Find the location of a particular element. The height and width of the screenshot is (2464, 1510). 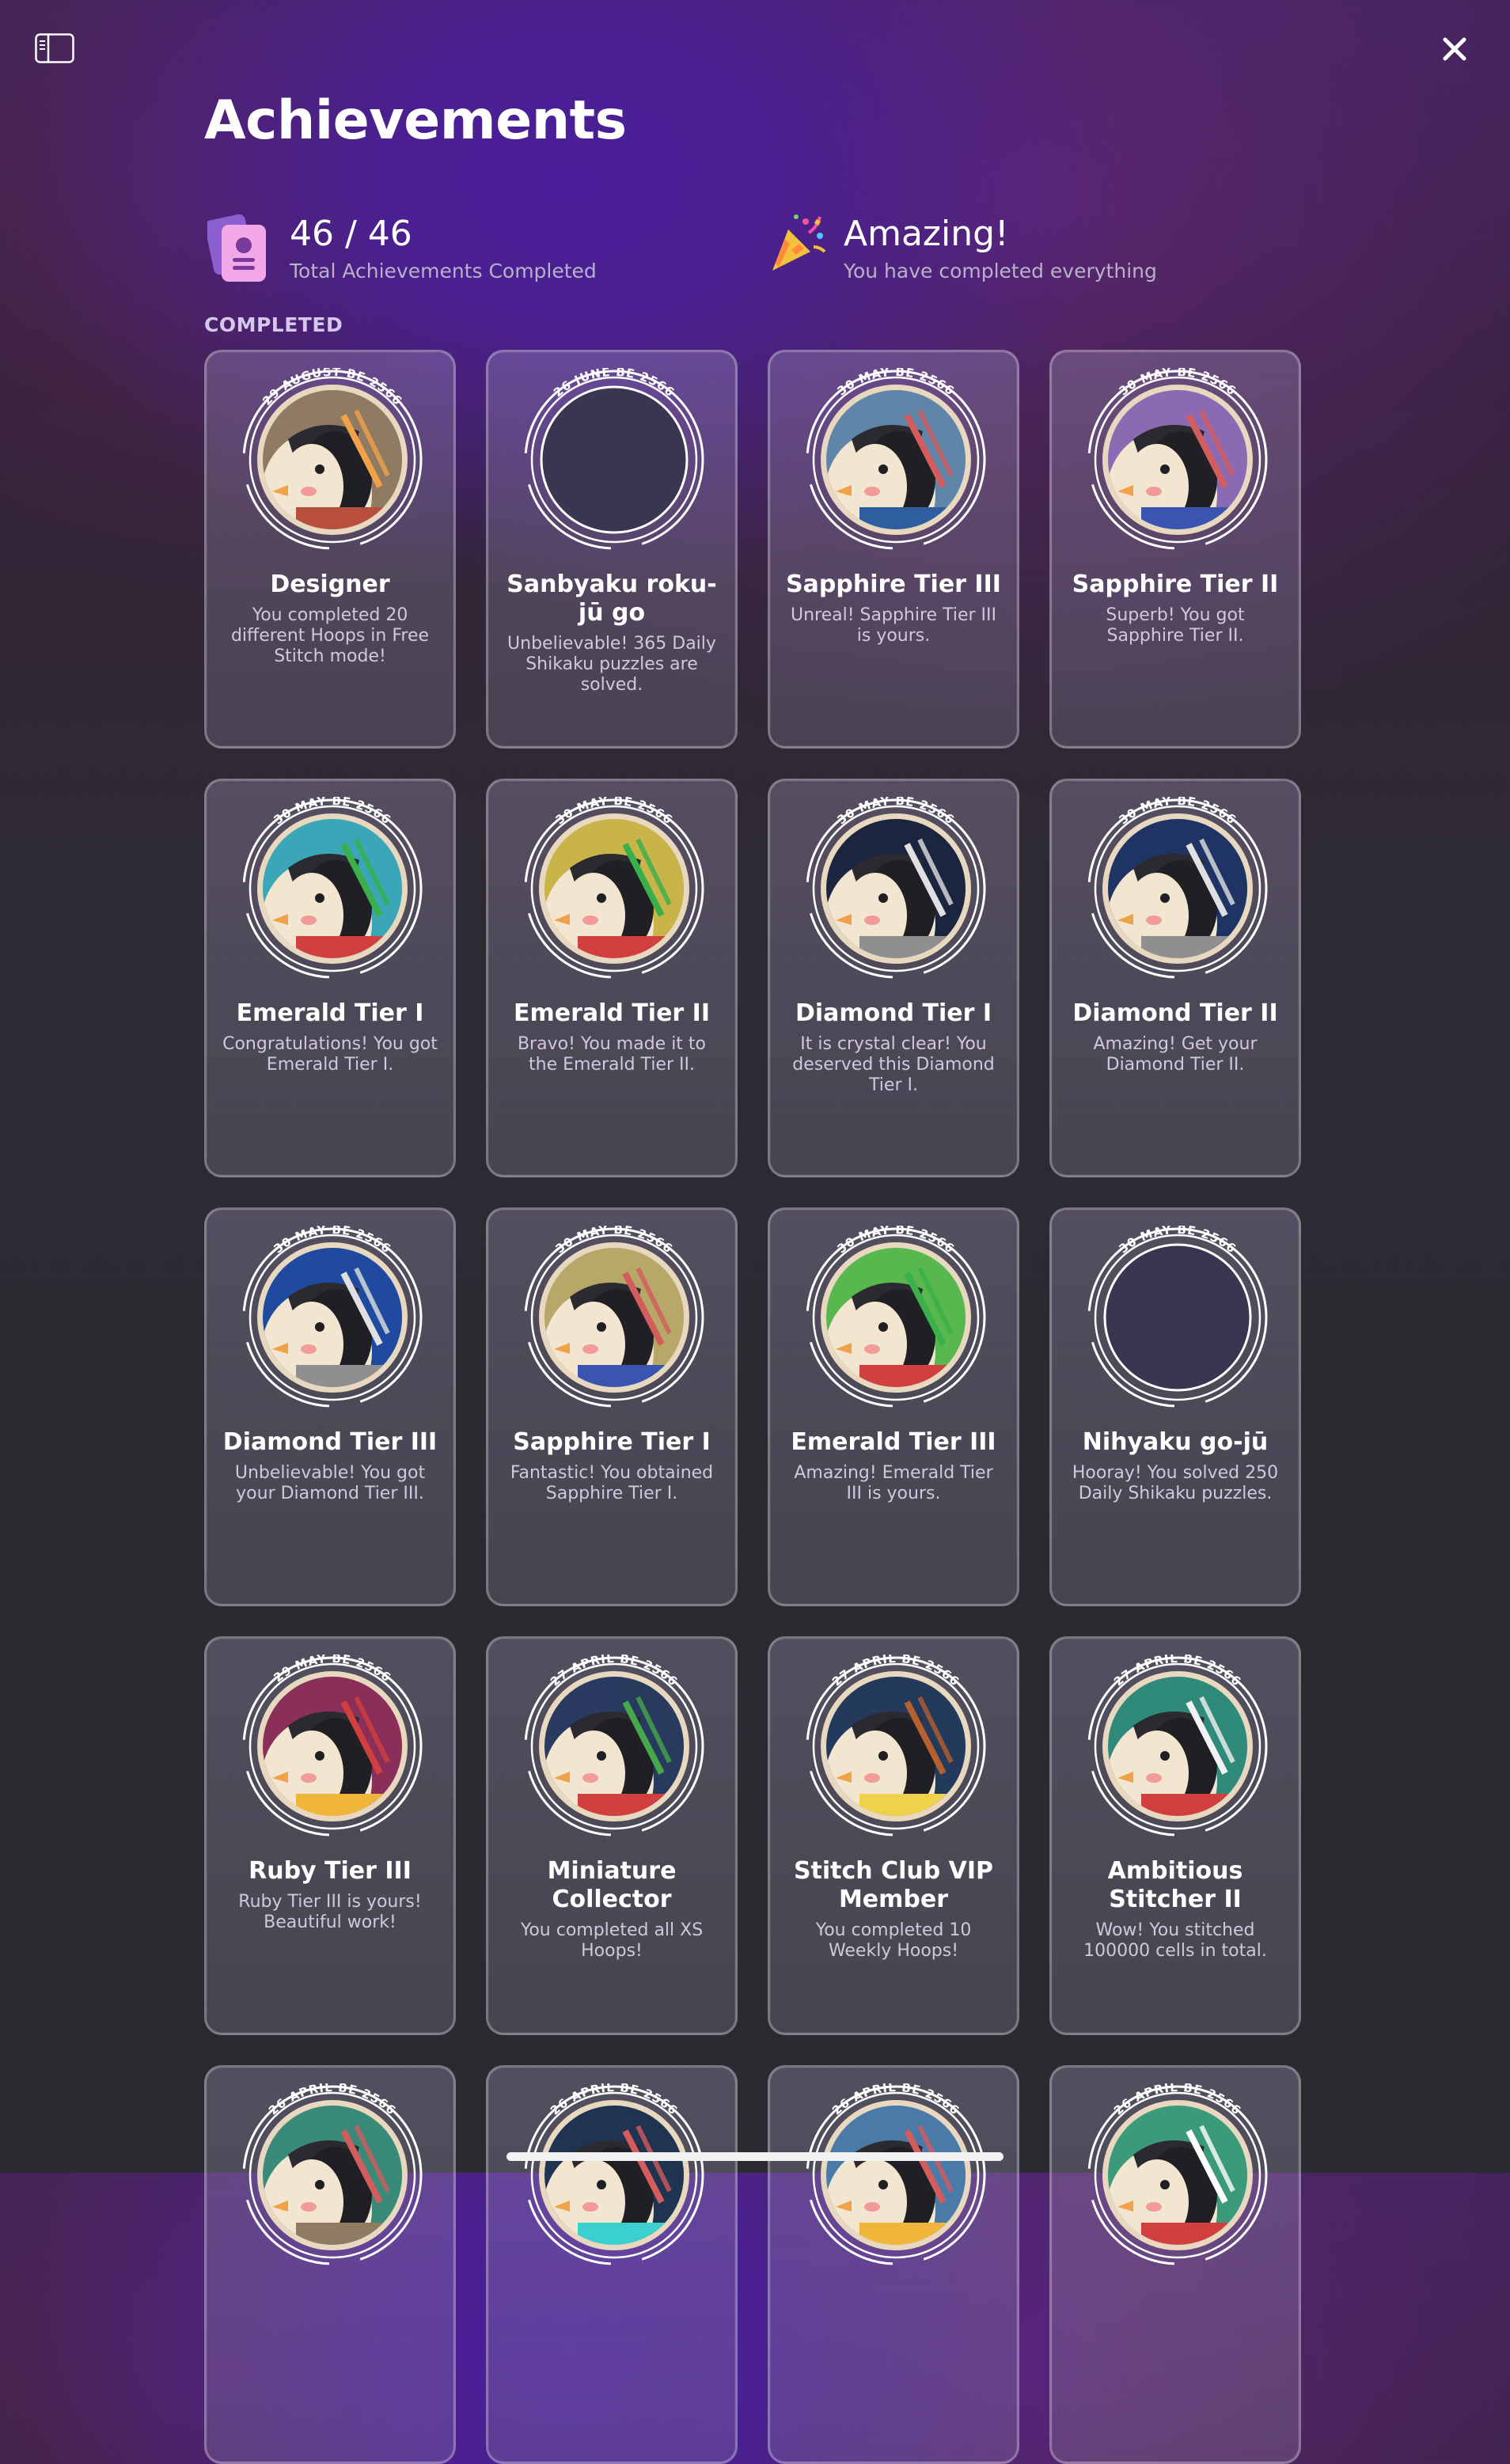

achievement-name: Ambitious Stitcher II is located at coordinates (1175, 1885).